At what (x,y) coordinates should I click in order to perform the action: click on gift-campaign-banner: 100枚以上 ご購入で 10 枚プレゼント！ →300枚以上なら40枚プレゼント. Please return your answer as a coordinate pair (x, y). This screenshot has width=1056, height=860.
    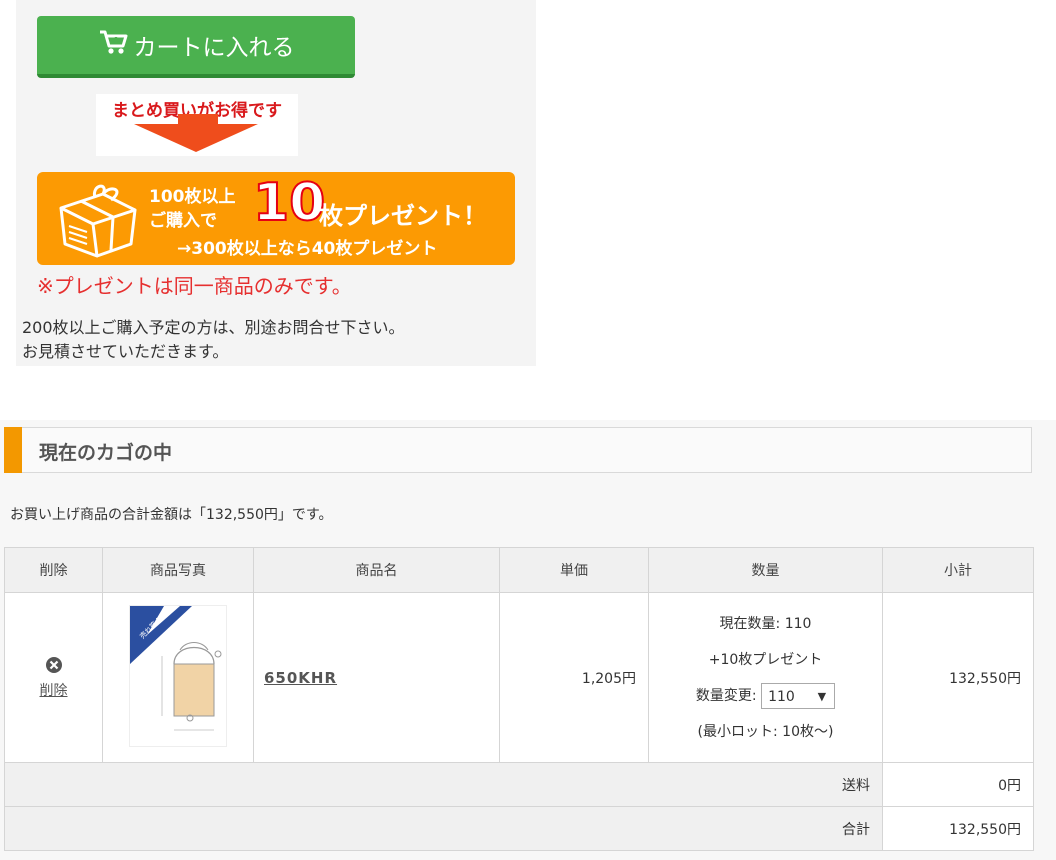
    Looking at the image, I should click on (276, 218).